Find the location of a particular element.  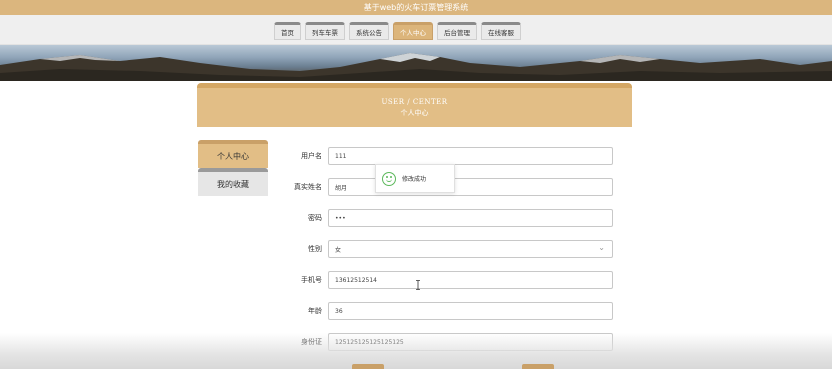

banner-image is located at coordinates (416, 63).